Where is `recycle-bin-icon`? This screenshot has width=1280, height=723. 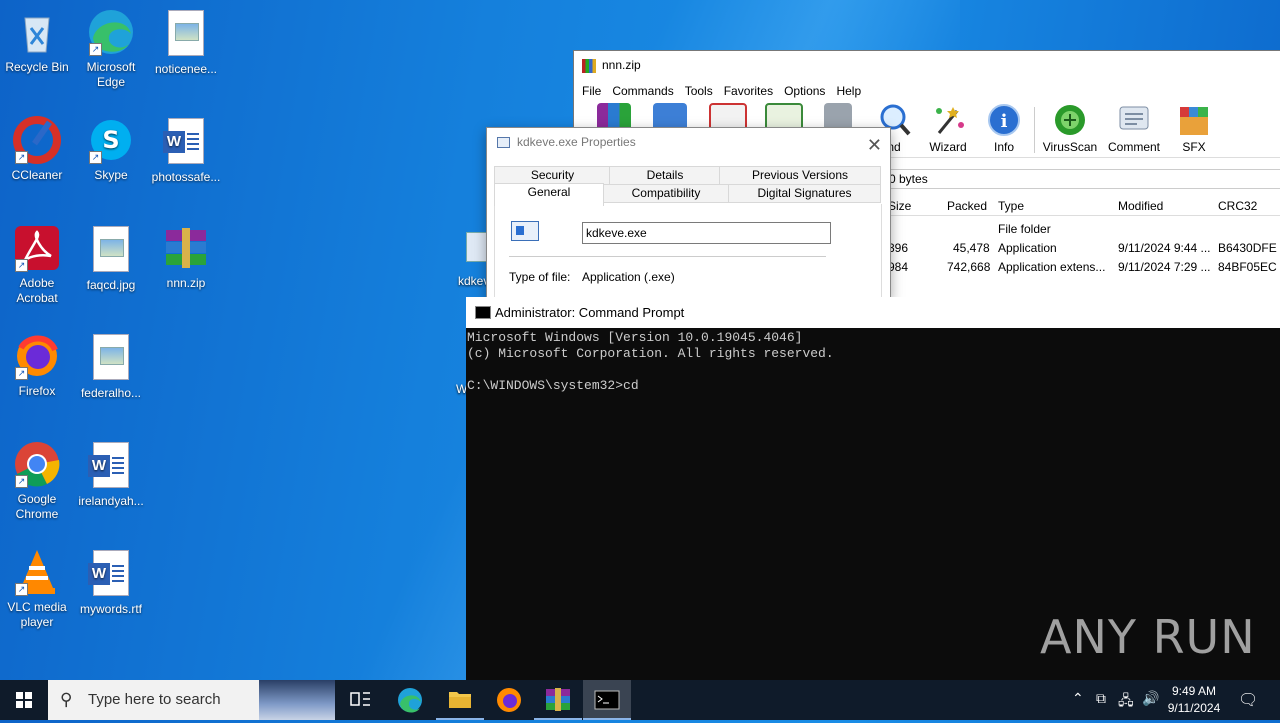 recycle-bin-icon is located at coordinates (37, 32).